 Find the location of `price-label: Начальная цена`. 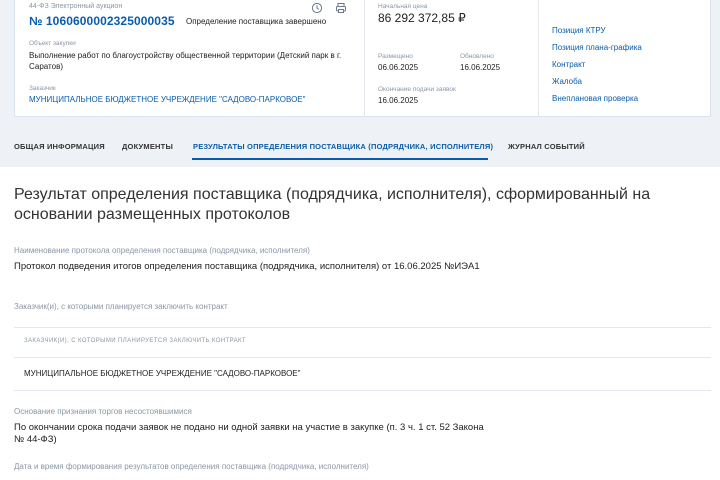

price-label: Начальная цена is located at coordinates (403, 6).